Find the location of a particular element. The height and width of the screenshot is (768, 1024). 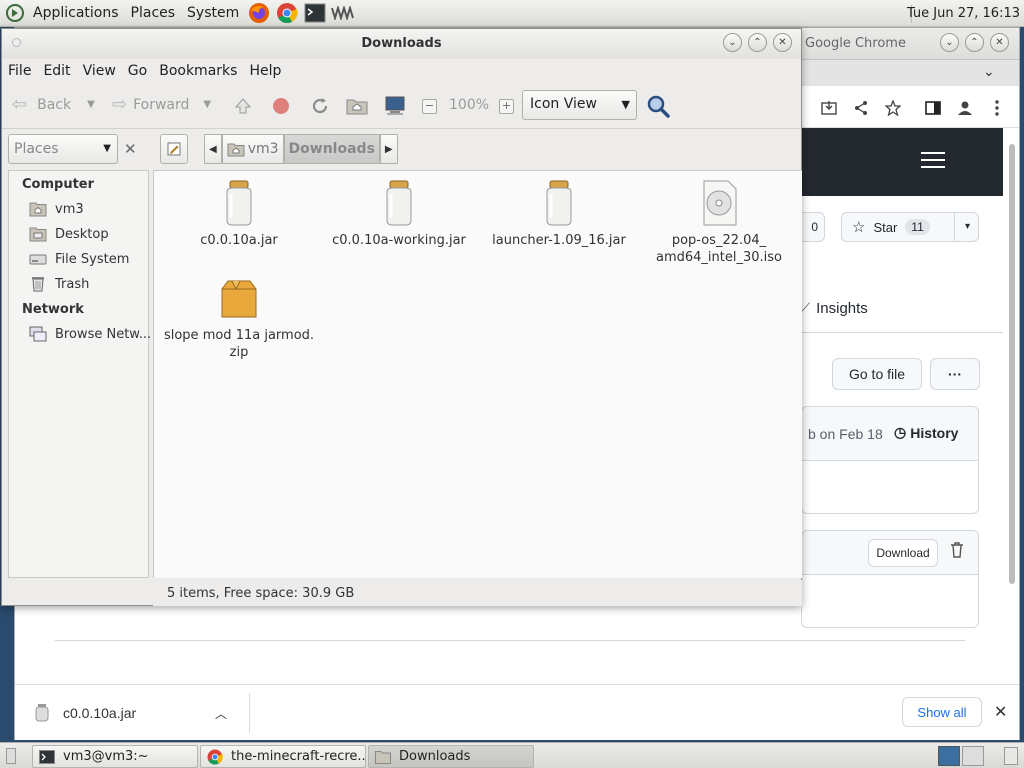

gnome-foot-icon is located at coordinates (15, 13).